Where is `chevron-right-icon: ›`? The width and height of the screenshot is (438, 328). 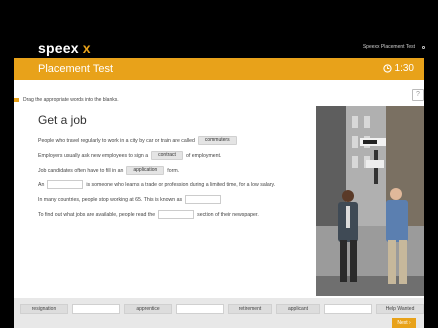
chevron-right-icon: › is located at coordinates (410, 323).